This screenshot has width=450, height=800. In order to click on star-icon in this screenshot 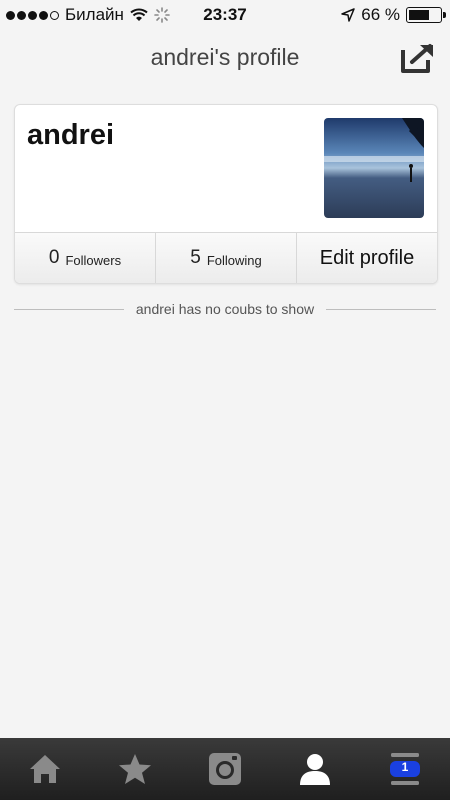, I will do `click(135, 769)`.